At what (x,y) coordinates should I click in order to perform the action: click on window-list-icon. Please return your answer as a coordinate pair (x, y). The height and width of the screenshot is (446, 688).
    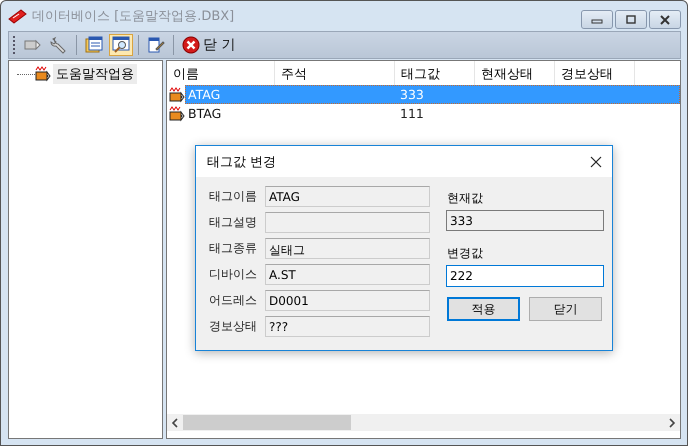
    Looking at the image, I should click on (94, 45).